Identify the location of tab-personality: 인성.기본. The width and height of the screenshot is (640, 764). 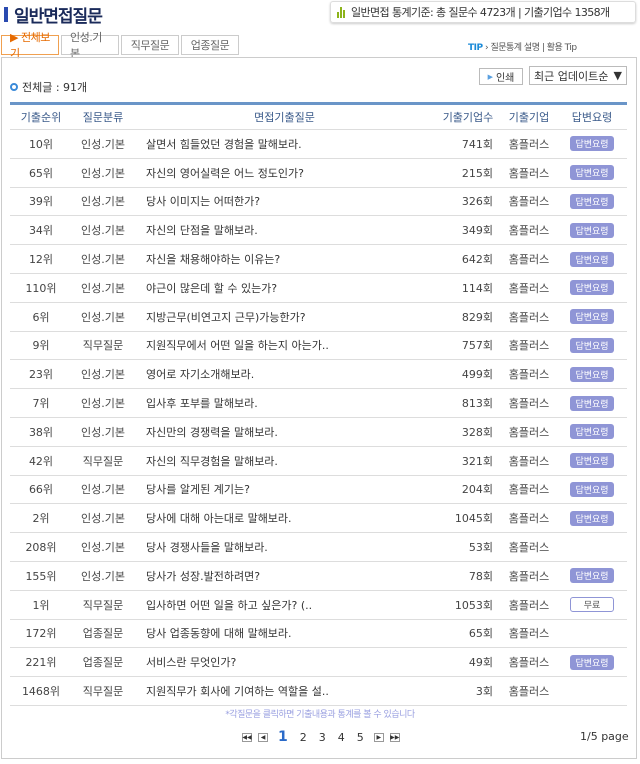
(90, 45).